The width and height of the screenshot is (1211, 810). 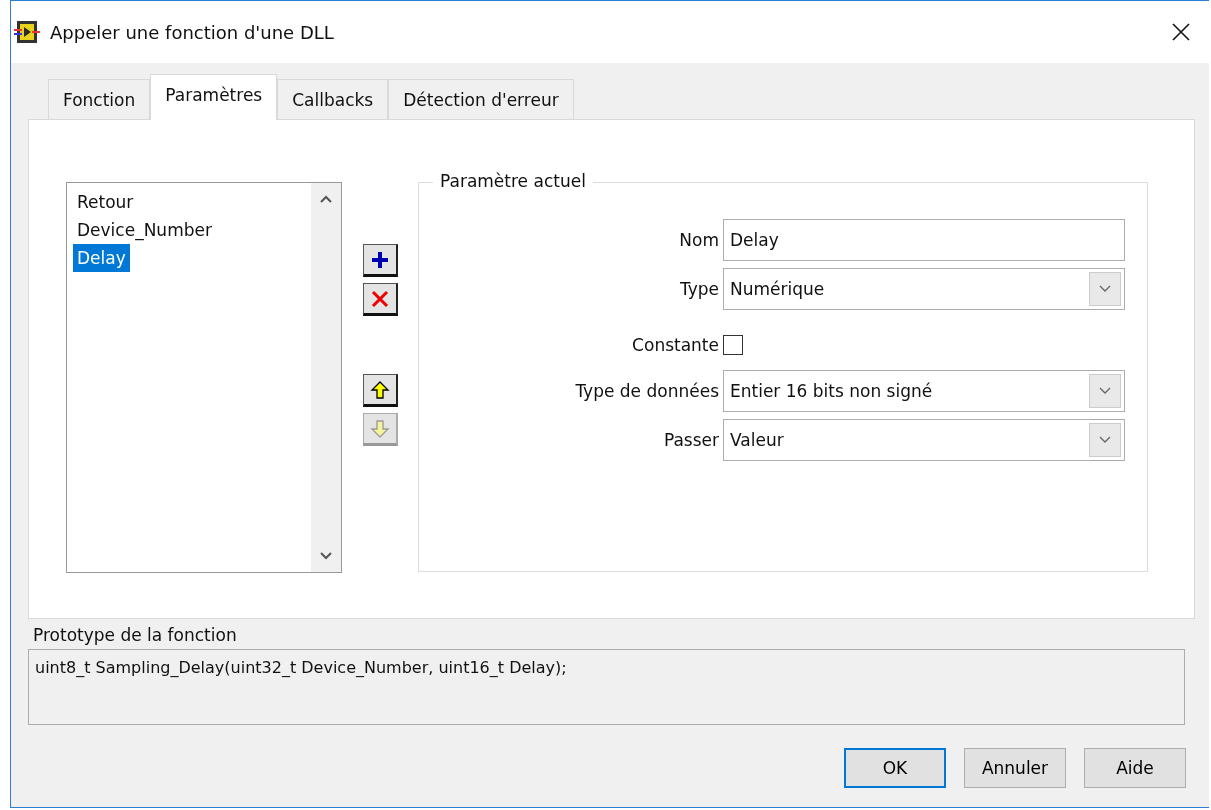 I want to click on prototype-text: uint8_t Sampling_Delay(uint32_t Device_Number, uint16_t Delay);, so click(x=606, y=687).